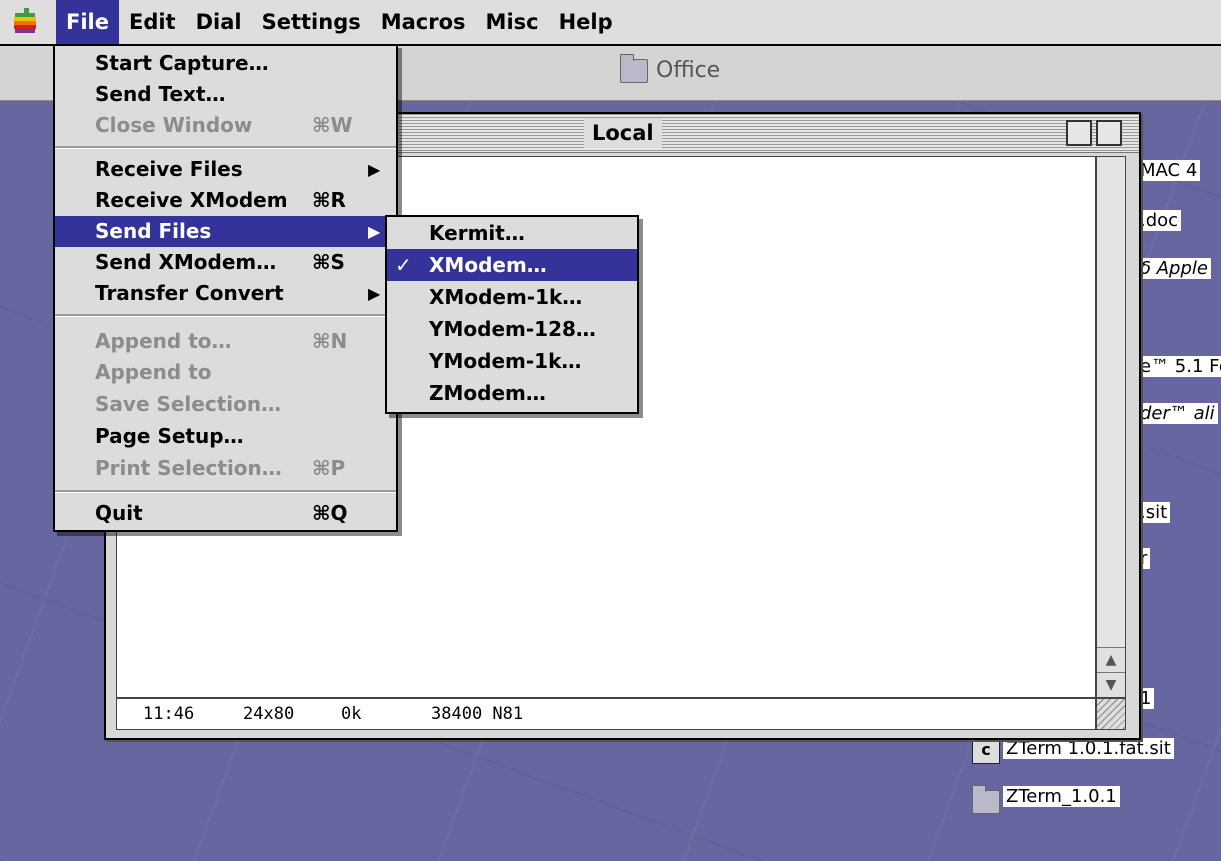 The image size is (1221, 861). What do you see at coordinates (169, 714) in the screenshot?
I see `status-time: 11:46` at bounding box center [169, 714].